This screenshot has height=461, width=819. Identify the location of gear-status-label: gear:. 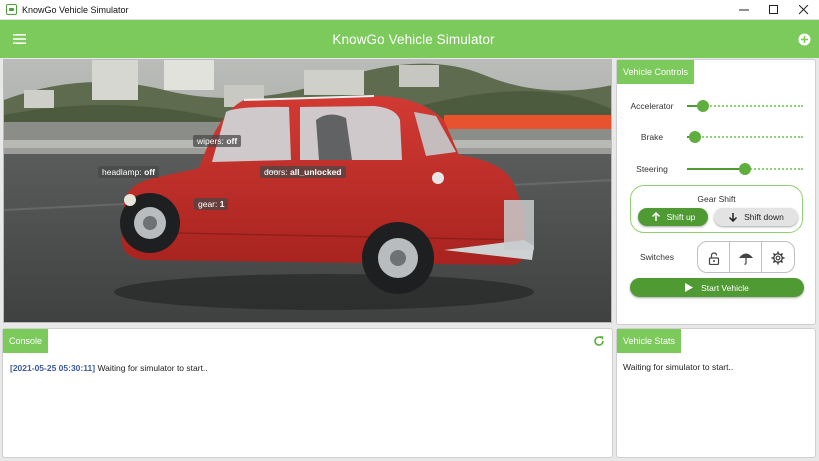
(208, 204).